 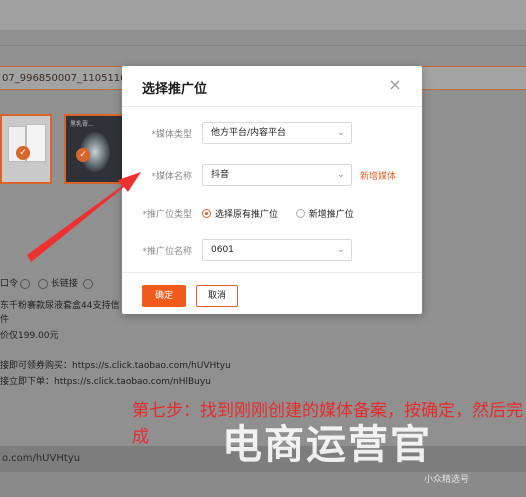 I want to click on media-name-select: 抖音 ⌄, so click(x=277, y=175).